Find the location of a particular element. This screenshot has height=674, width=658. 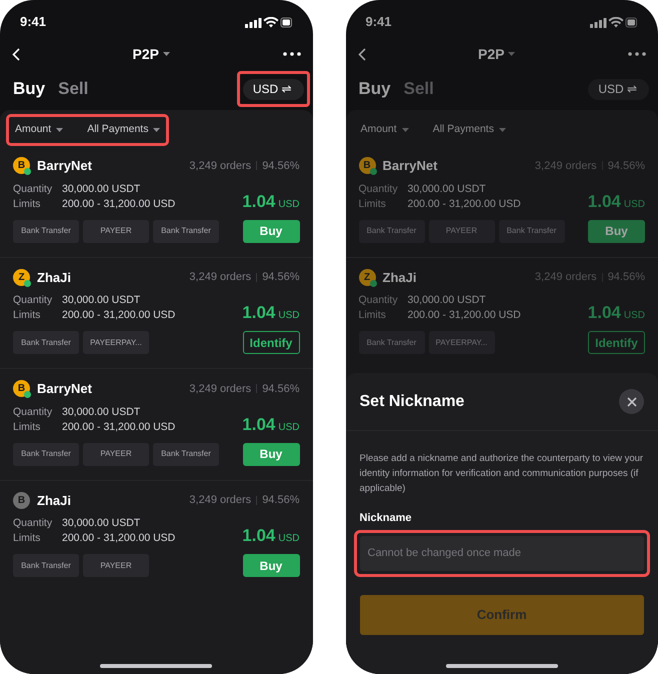

sheet-title: Set Nickname is located at coordinates (412, 402).